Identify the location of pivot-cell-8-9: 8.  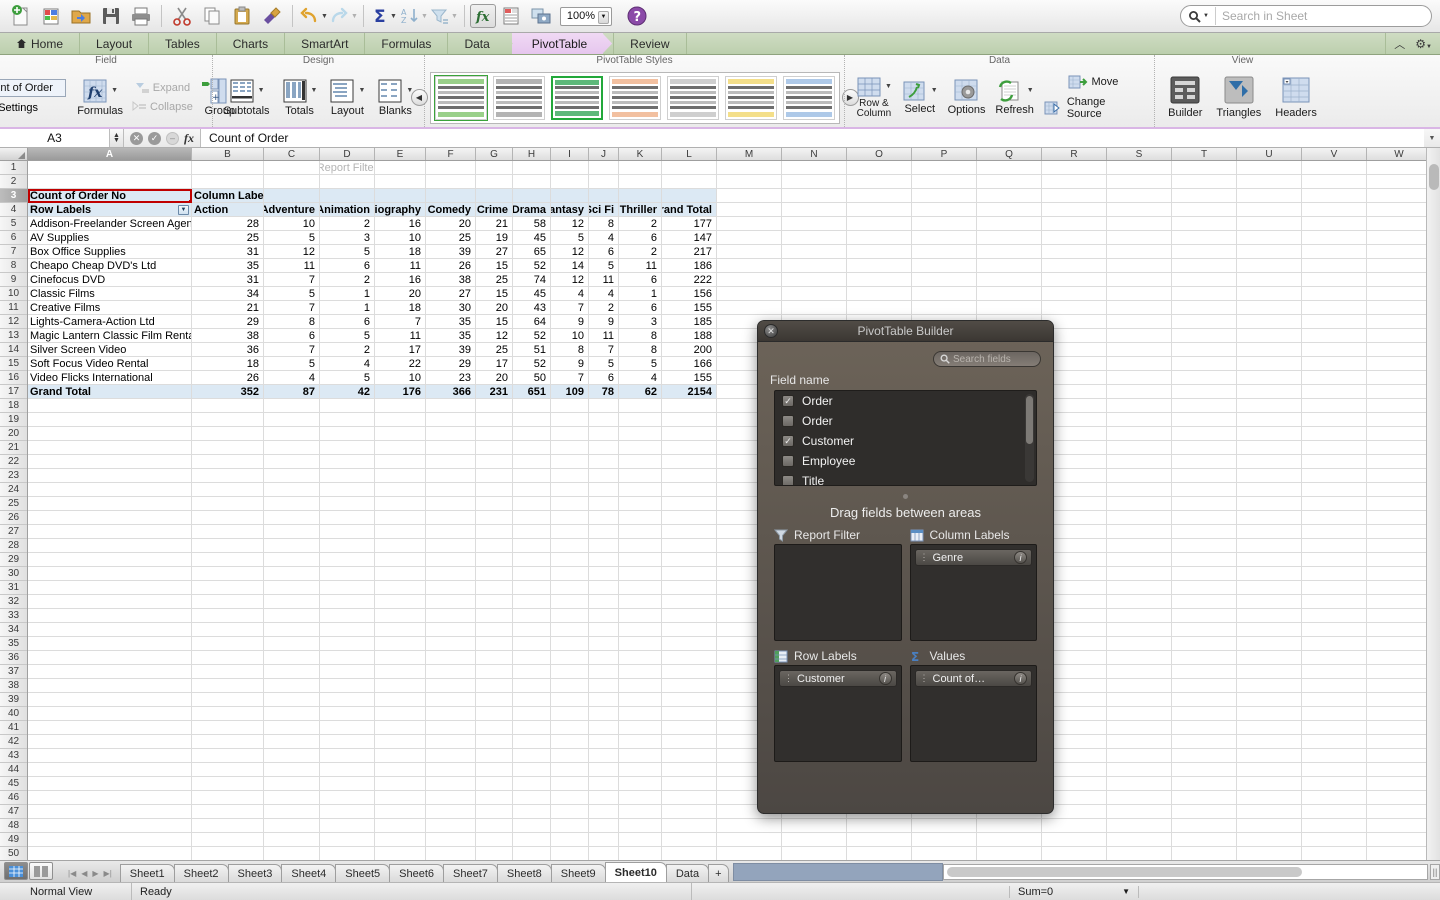
(640, 336).